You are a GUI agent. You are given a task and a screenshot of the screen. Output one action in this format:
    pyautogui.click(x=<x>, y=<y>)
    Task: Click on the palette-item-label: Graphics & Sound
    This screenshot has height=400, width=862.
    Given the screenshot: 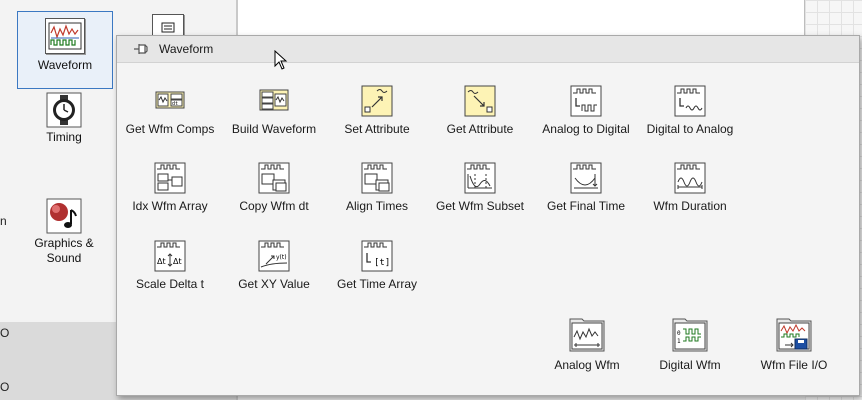 What is the action you would take?
    pyautogui.click(x=64, y=250)
    